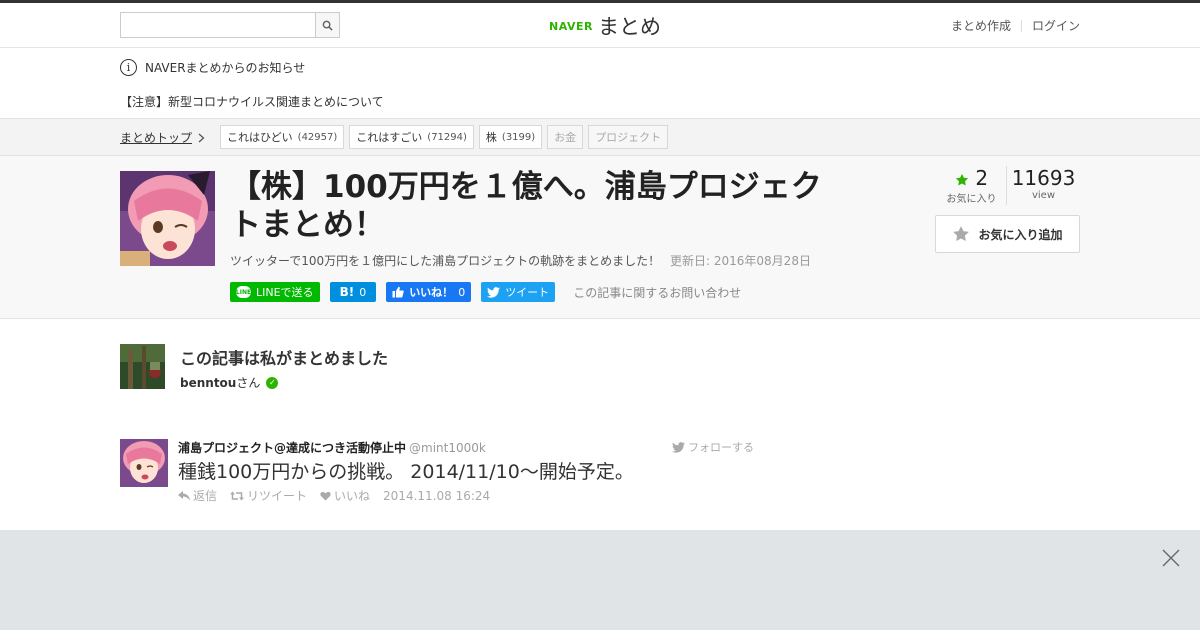 The height and width of the screenshot is (630, 1200). I want to click on hatena-count: 0, so click(363, 292).